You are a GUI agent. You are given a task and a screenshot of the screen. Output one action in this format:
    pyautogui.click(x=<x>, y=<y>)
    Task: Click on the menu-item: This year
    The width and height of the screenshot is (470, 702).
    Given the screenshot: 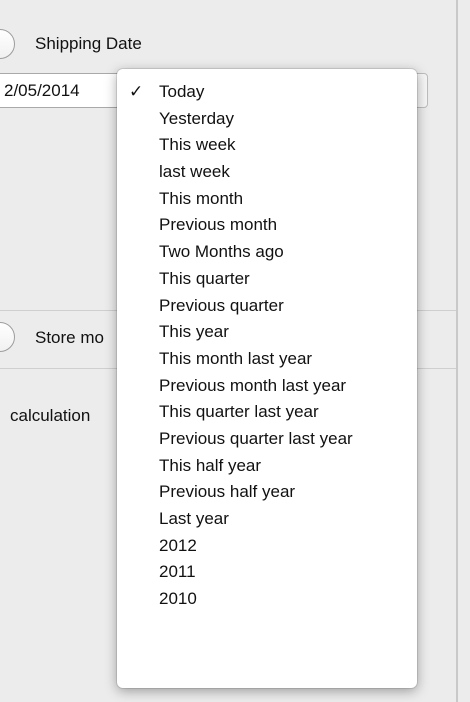 What is the action you would take?
    pyautogui.click(x=267, y=332)
    